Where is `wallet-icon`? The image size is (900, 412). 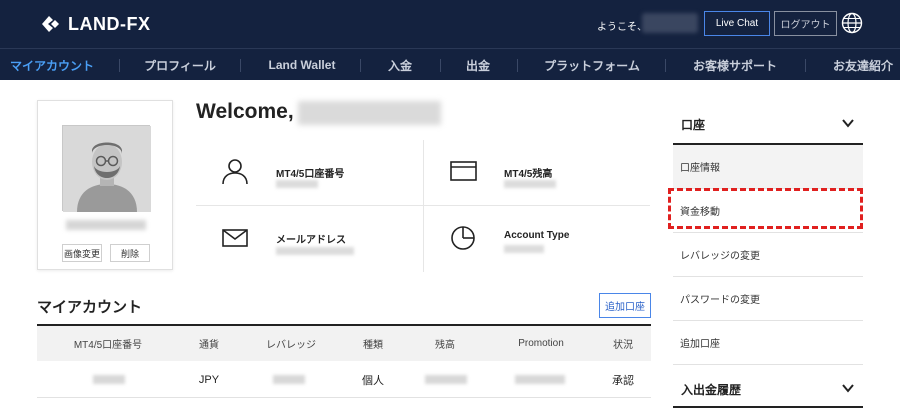
wallet-icon is located at coordinates (463, 171).